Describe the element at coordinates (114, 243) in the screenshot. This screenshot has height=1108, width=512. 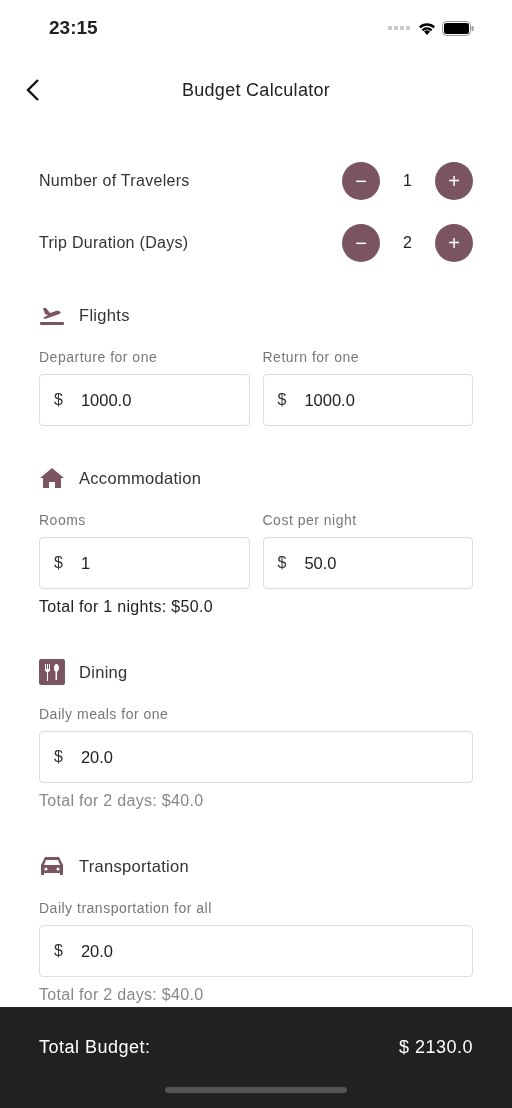
I see `stepper-label: Trip Duration (Days)` at that location.